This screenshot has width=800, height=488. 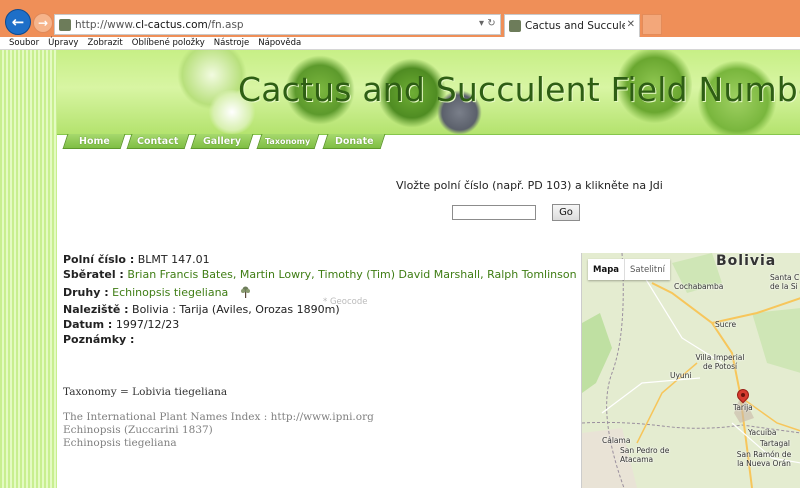 I want to click on locality-label: Naleziště :, so click(x=96, y=309).